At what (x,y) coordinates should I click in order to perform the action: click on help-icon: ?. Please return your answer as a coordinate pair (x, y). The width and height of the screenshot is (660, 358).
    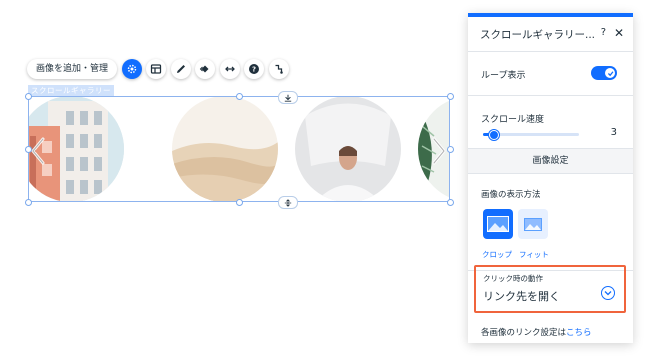
    Looking at the image, I should click on (254, 69).